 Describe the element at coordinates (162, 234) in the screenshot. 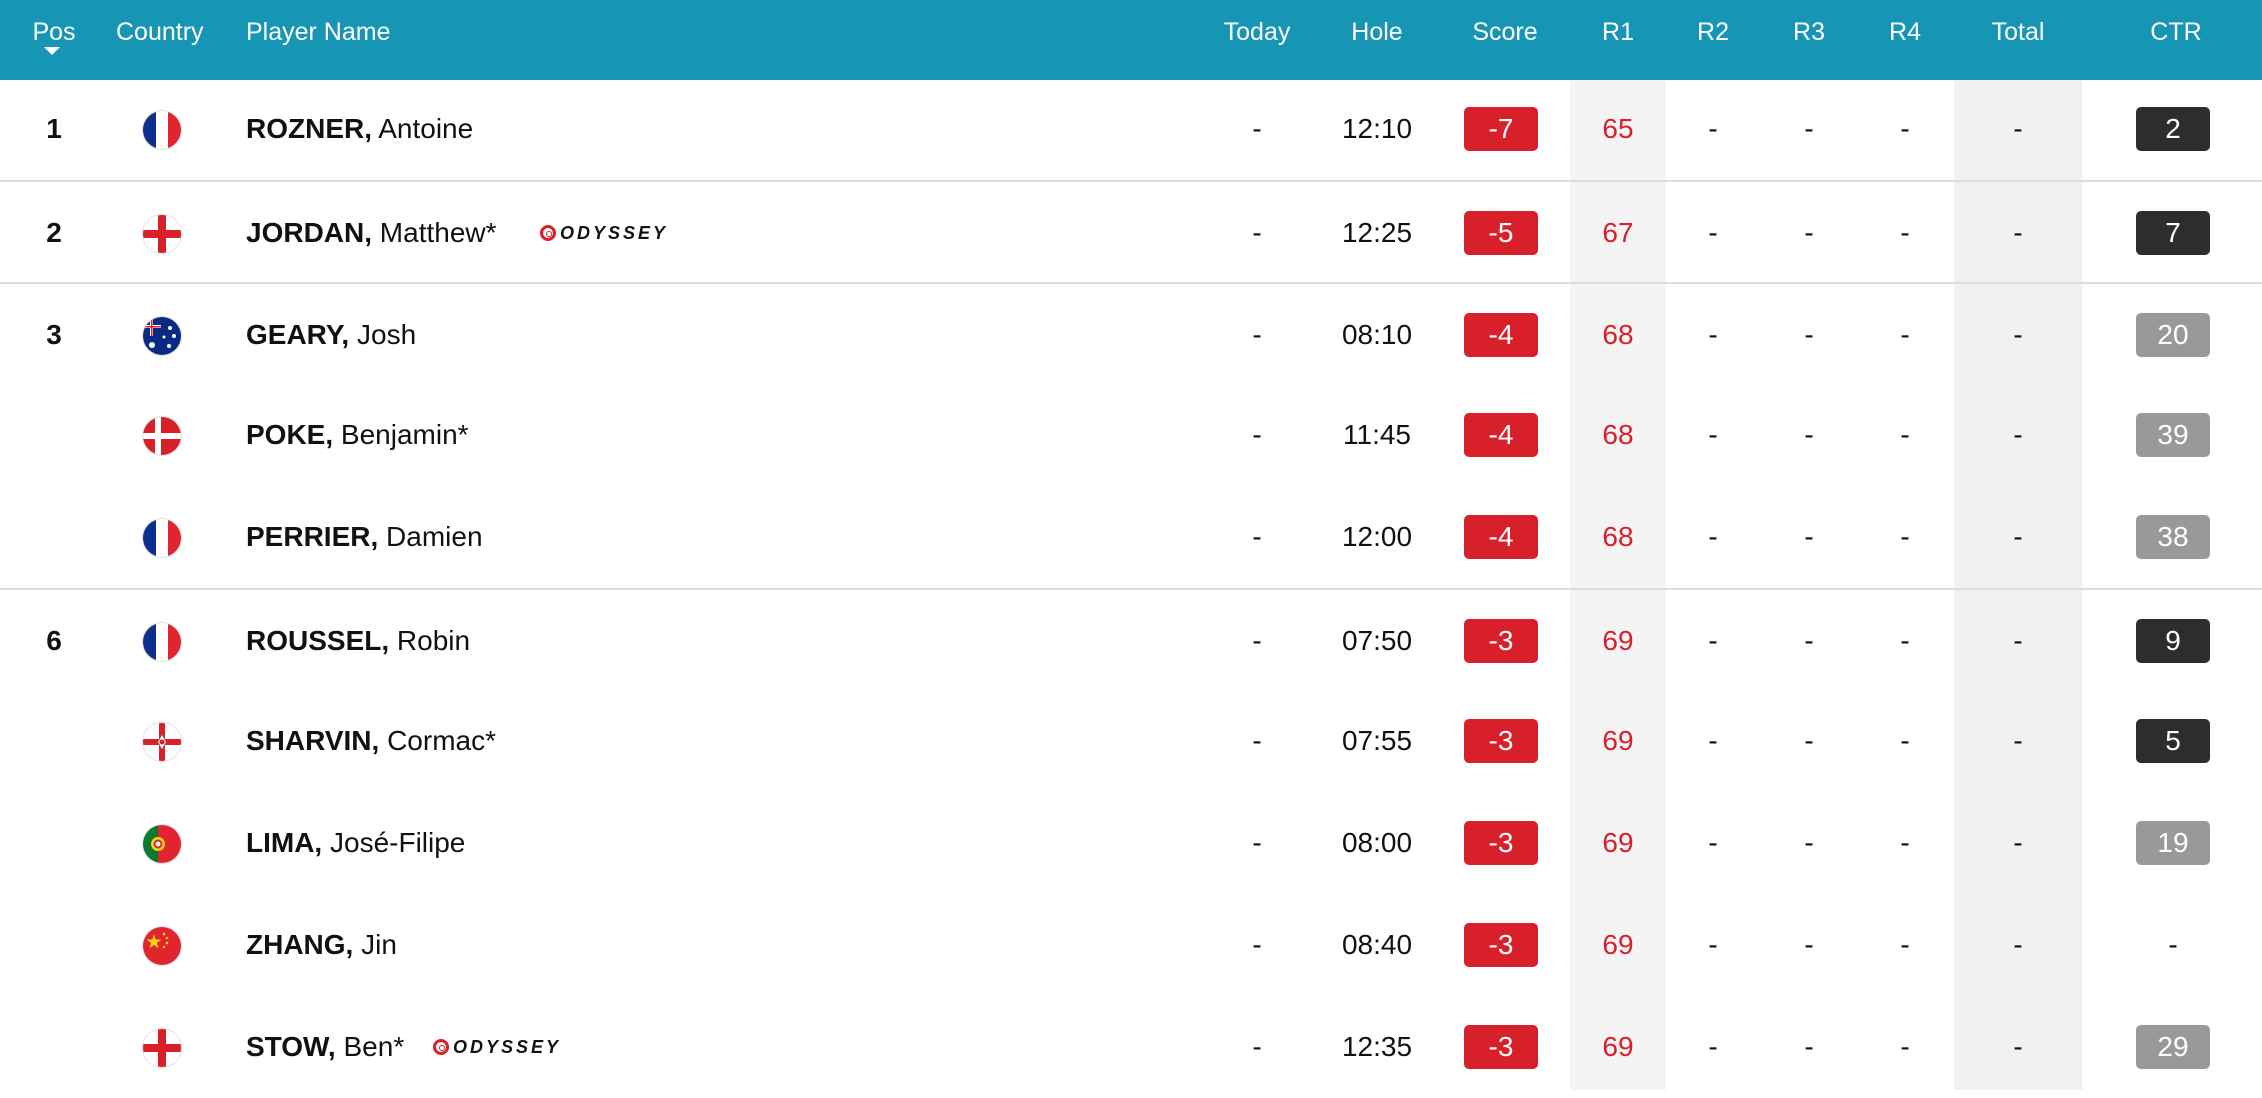

I see `england-flag-icon` at that location.